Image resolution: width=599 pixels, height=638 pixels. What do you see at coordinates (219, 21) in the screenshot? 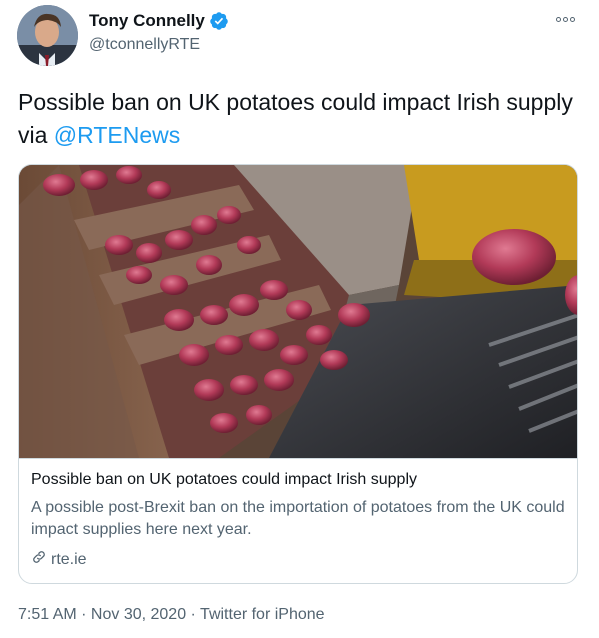
I see `verified-badge-icon` at bounding box center [219, 21].